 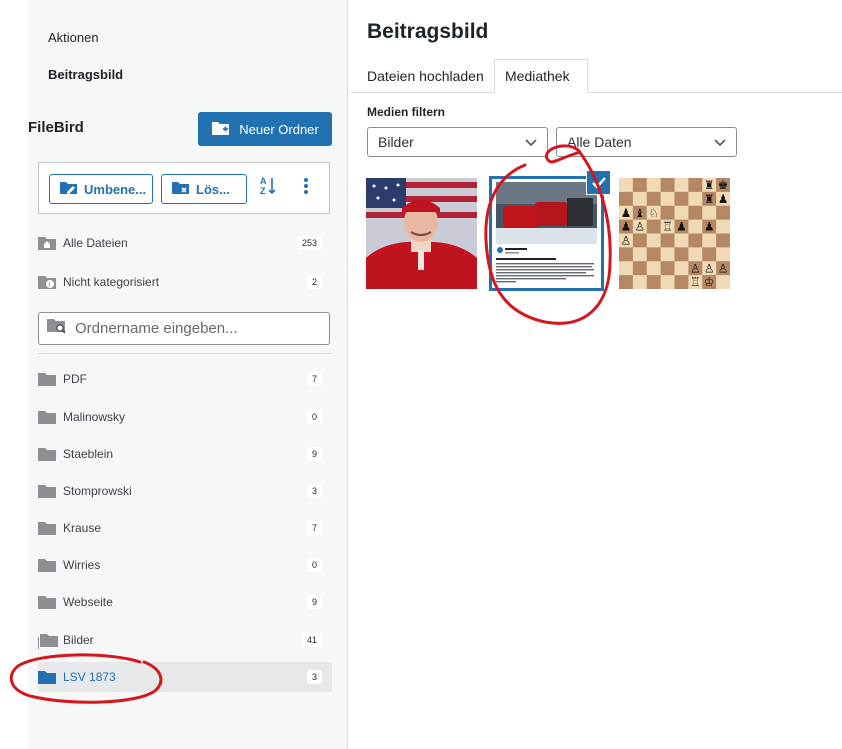 What do you see at coordinates (306, 187) in the screenshot?
I see `more-vertical-icon` at bounding box center [306, 187].